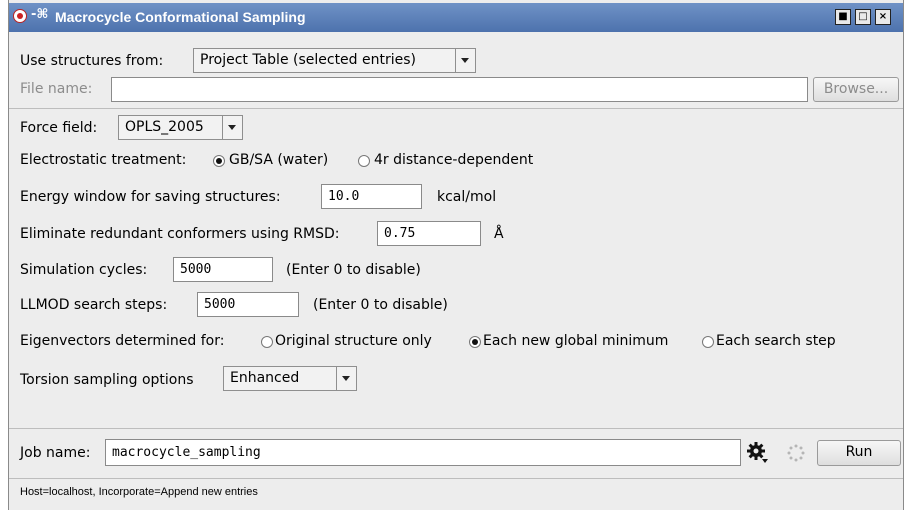  Describe the element at coordinates (757, 452) in the screenshot. I see `gear-icon` at that location.